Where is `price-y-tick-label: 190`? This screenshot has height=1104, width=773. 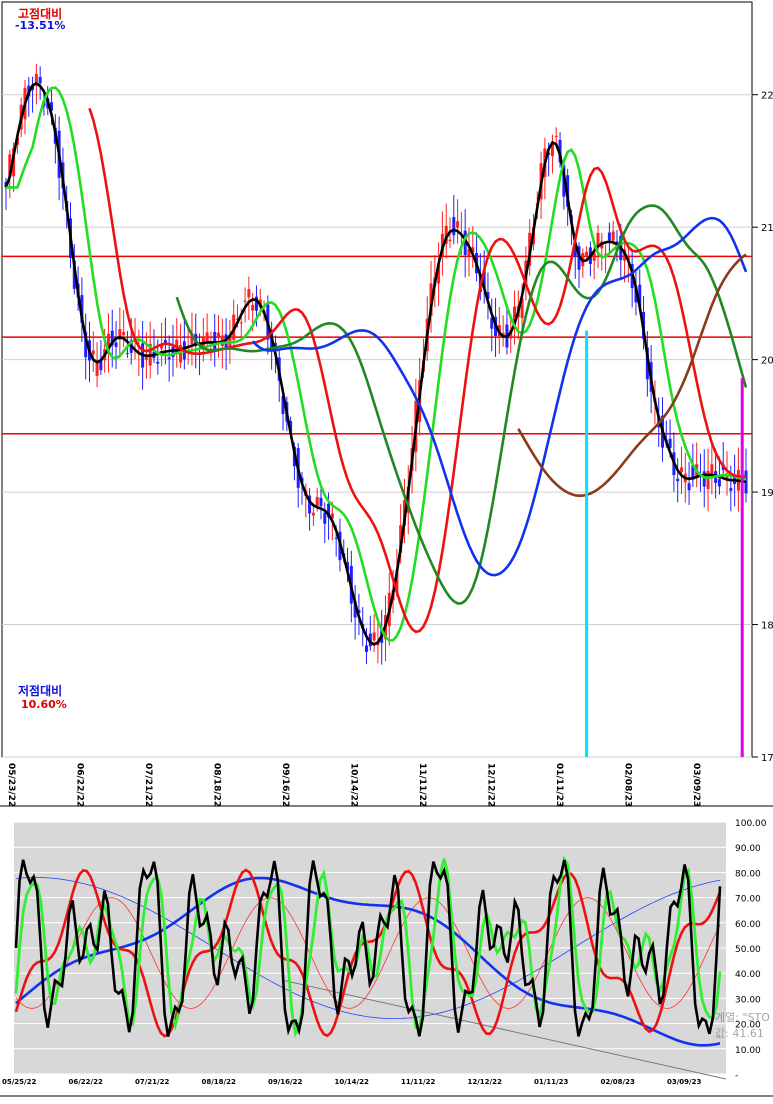
price-y-tick-label: 190 is located at coordinates (767, 493).